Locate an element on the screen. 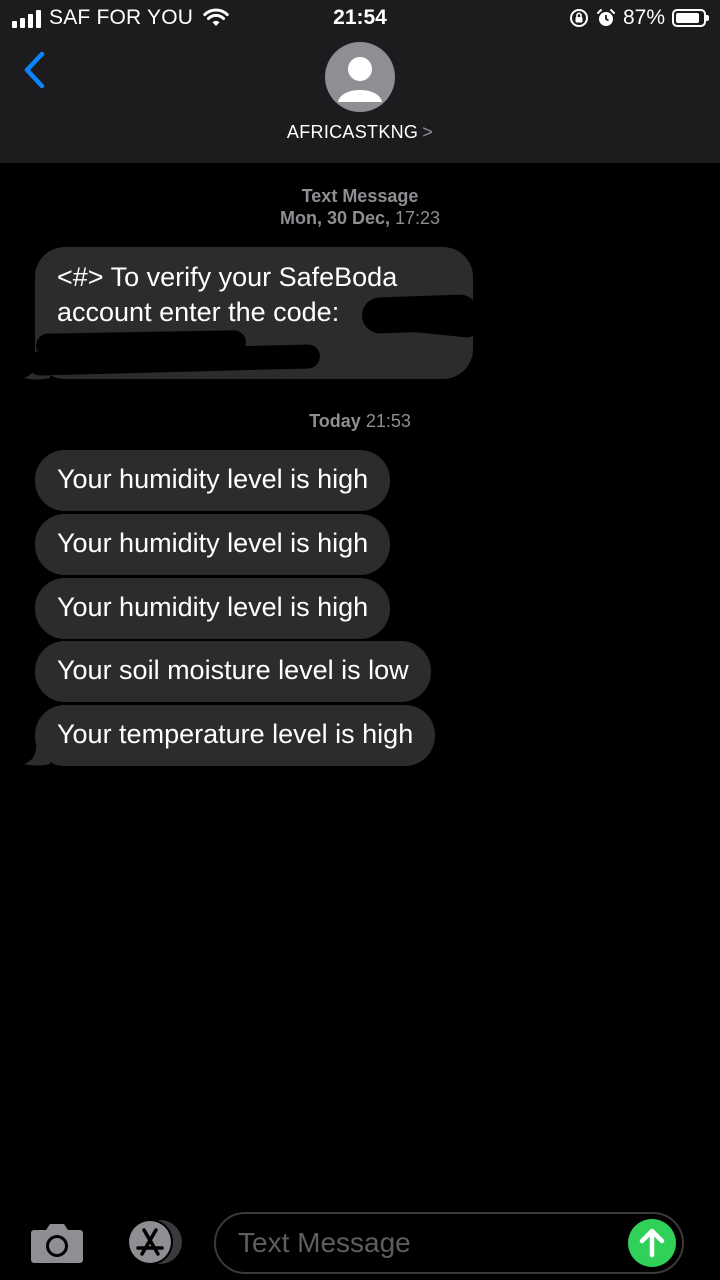  message-text: Your soil moisture level is low is located at coordinates (233, 670).